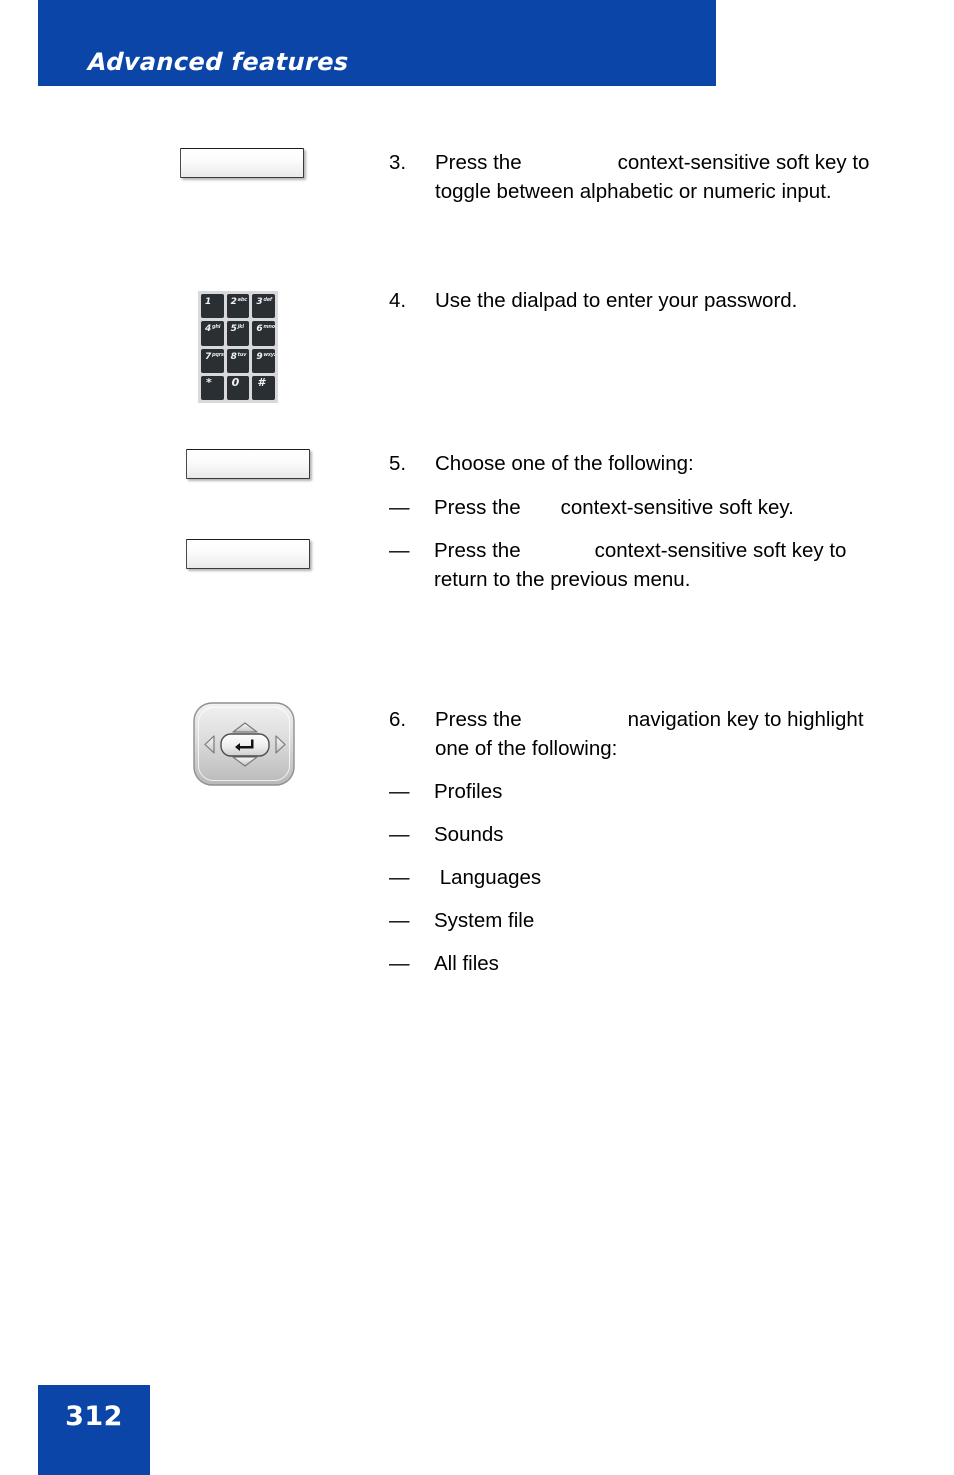 Image resolution: width=954 pixels, height=1475 pixels. What do you see at coordinates (248, 554) in the screenshot?
I see `soft-key-button-graphic-back` at bounding box center [248, 554].